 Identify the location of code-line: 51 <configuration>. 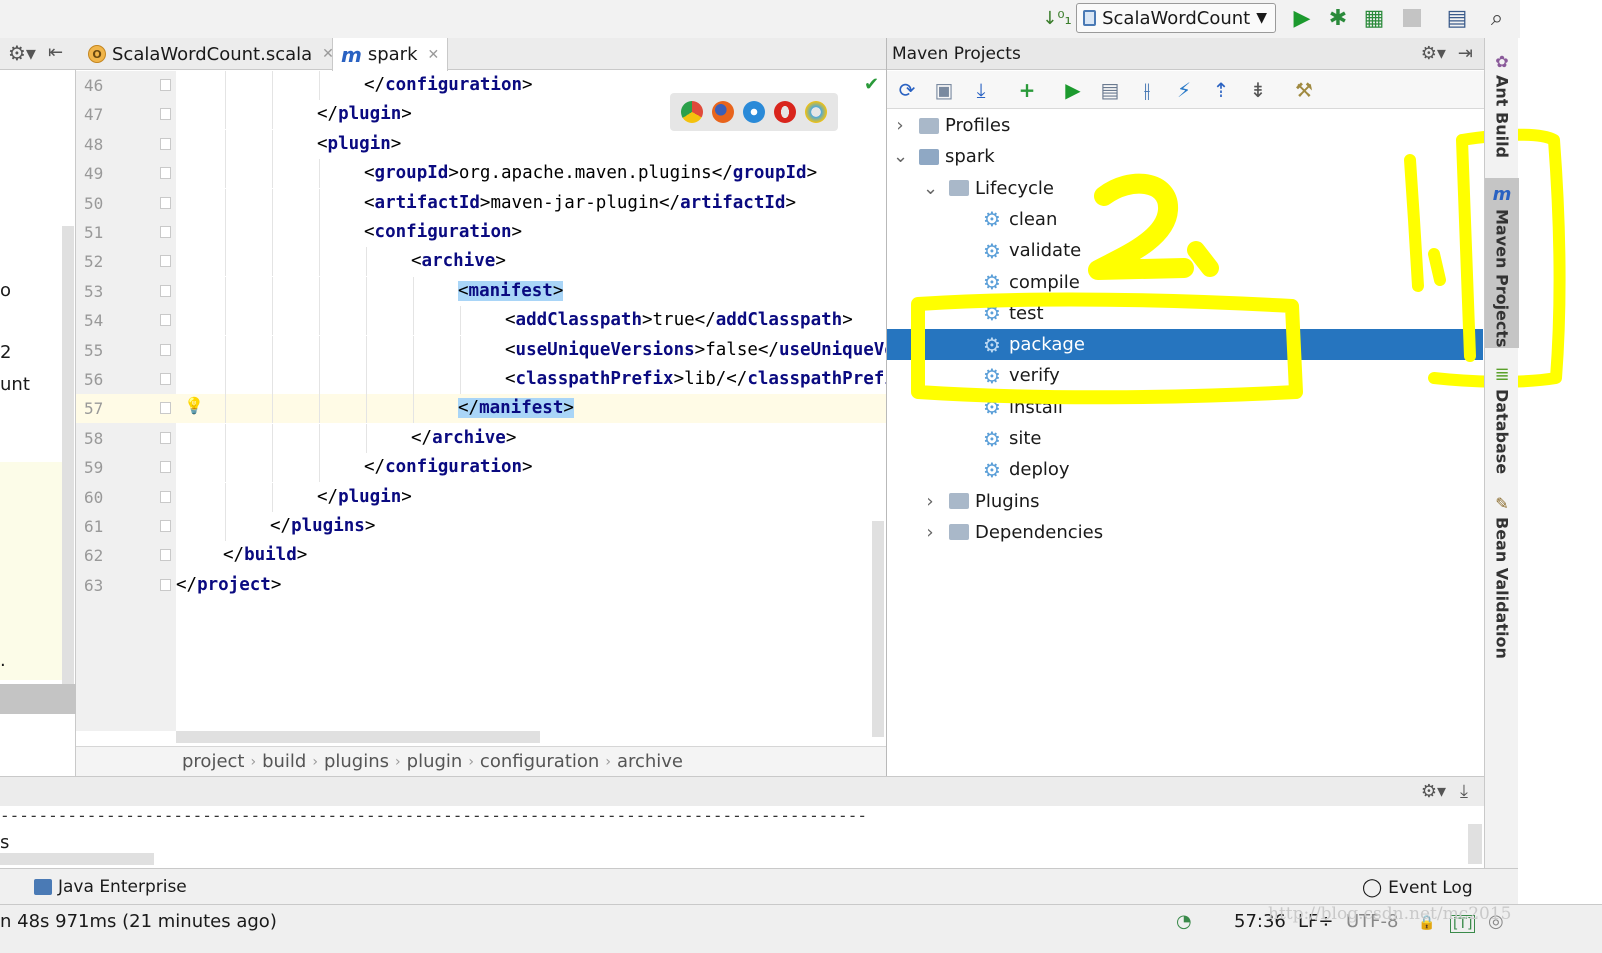
(481, 232).